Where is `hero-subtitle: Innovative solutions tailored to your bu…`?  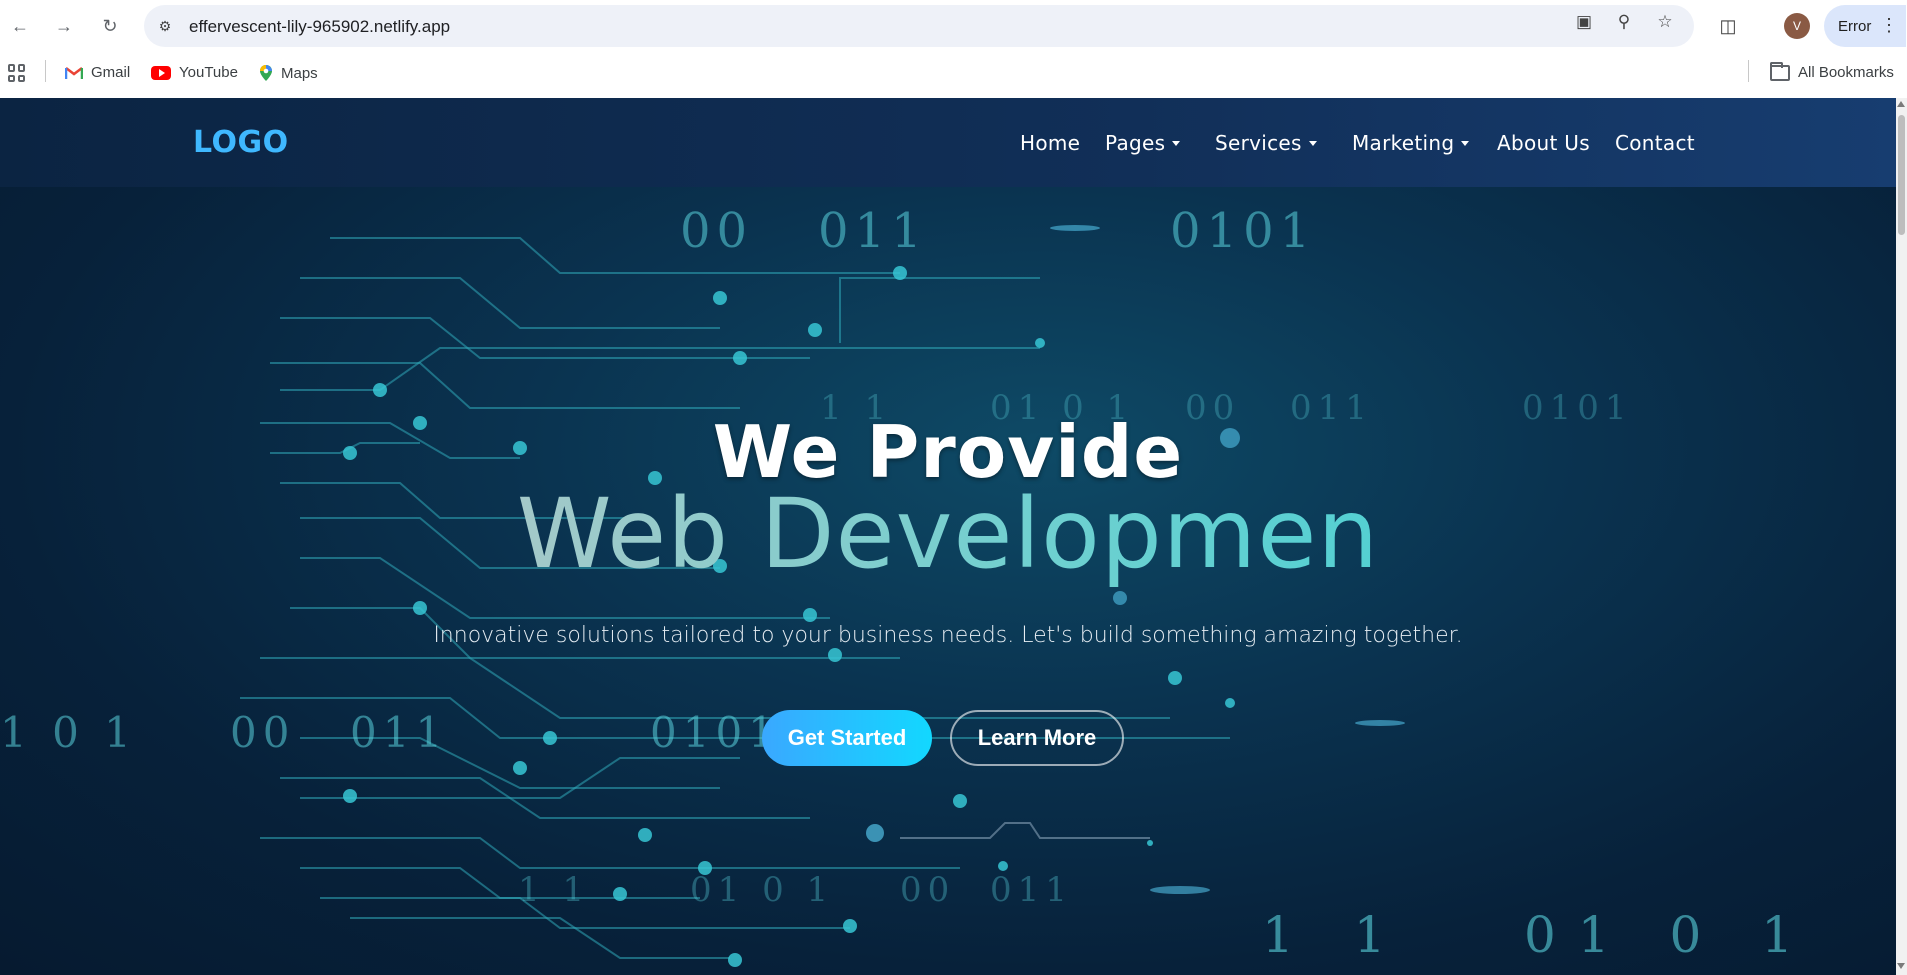 hero-subtitle: Innovative solutions tailored to your bu… is located at coordinates (948, 635).